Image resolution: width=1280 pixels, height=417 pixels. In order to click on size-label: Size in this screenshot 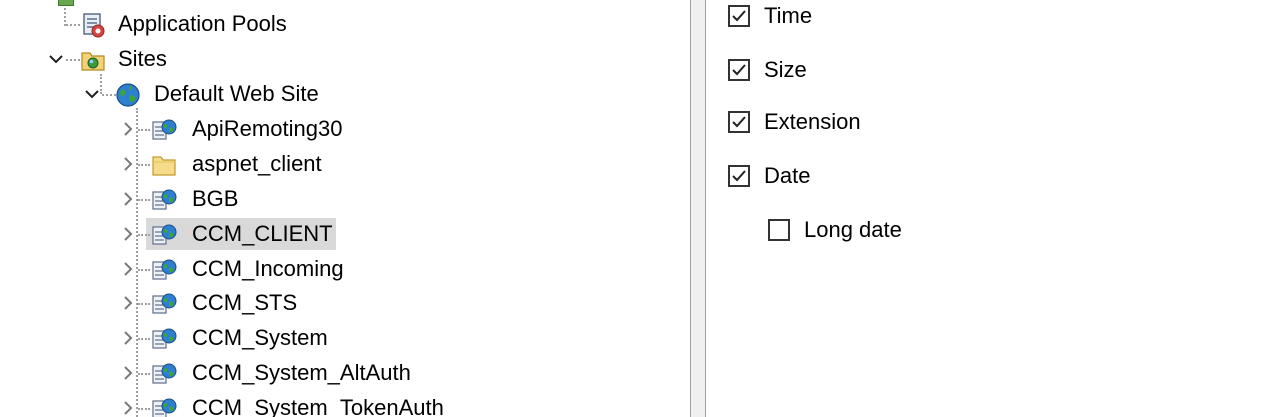, I will do `click(785, 69)`.